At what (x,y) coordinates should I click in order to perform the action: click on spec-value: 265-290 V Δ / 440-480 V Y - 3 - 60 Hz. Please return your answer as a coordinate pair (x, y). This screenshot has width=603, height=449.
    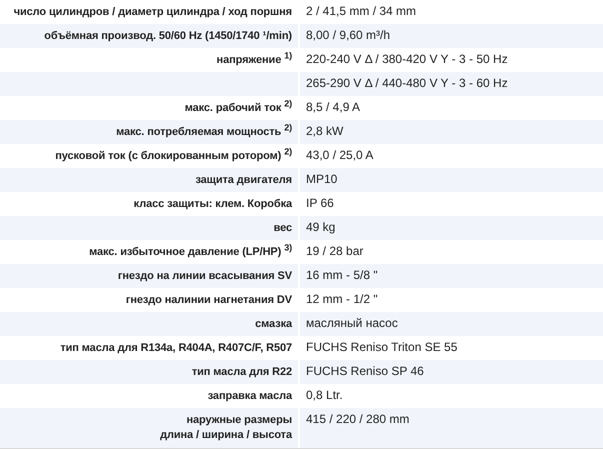
    Looking at the image, I should click on (407, 83).